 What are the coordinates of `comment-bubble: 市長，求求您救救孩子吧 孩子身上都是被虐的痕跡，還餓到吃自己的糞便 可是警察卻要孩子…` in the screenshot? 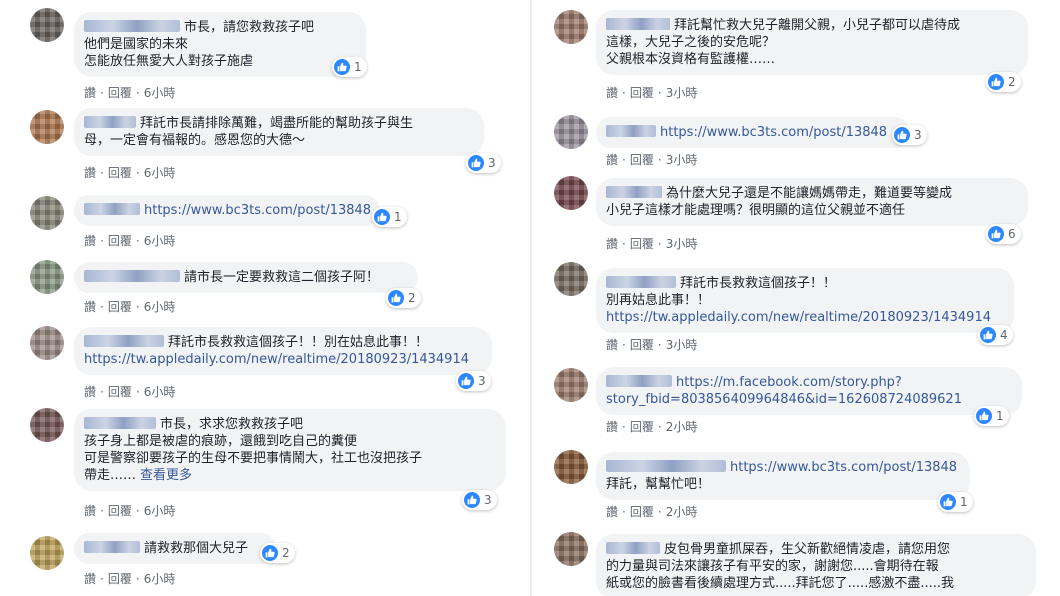 It's located at (290, 450).